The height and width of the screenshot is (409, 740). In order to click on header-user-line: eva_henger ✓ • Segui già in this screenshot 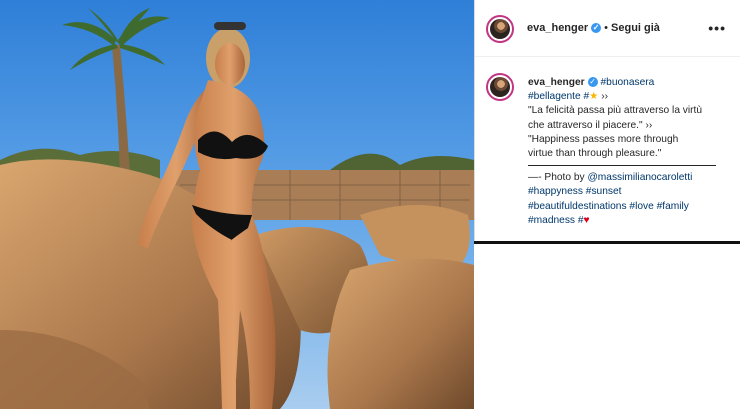, I will do `click(593, 28)`.